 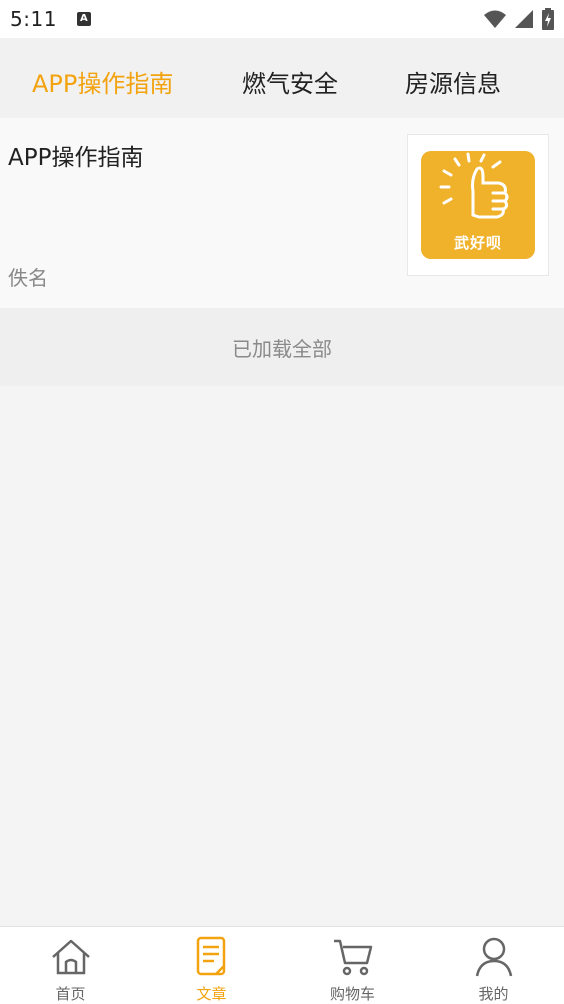 I want to click on bottom-nav: 首页 文章 购物车 我的, so click(x=282, y=965).